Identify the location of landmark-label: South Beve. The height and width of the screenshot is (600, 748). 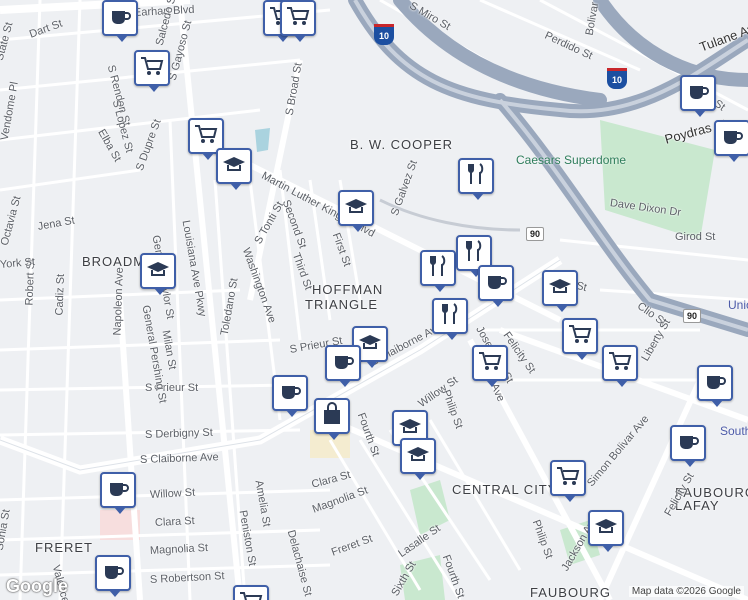
(734, 431).